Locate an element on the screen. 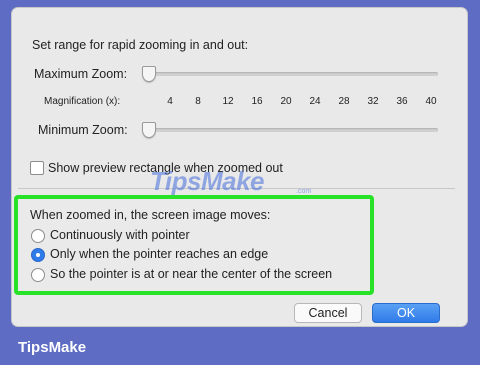 This screenshot has height=365, width=480. radio-edge is located at coordinates (38, 255).